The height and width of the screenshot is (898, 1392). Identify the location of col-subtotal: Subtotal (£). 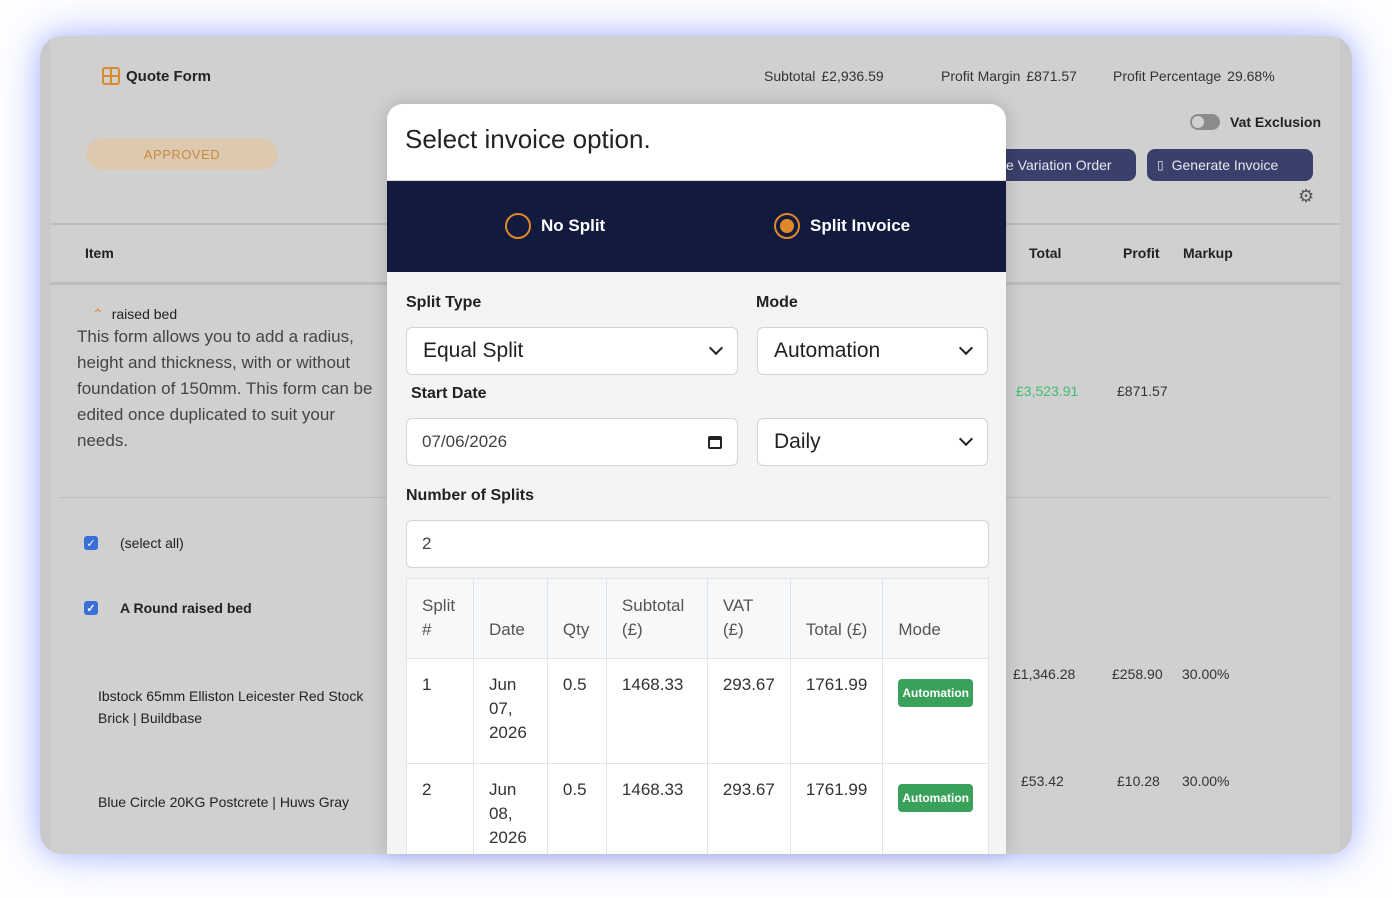
(656, 618).